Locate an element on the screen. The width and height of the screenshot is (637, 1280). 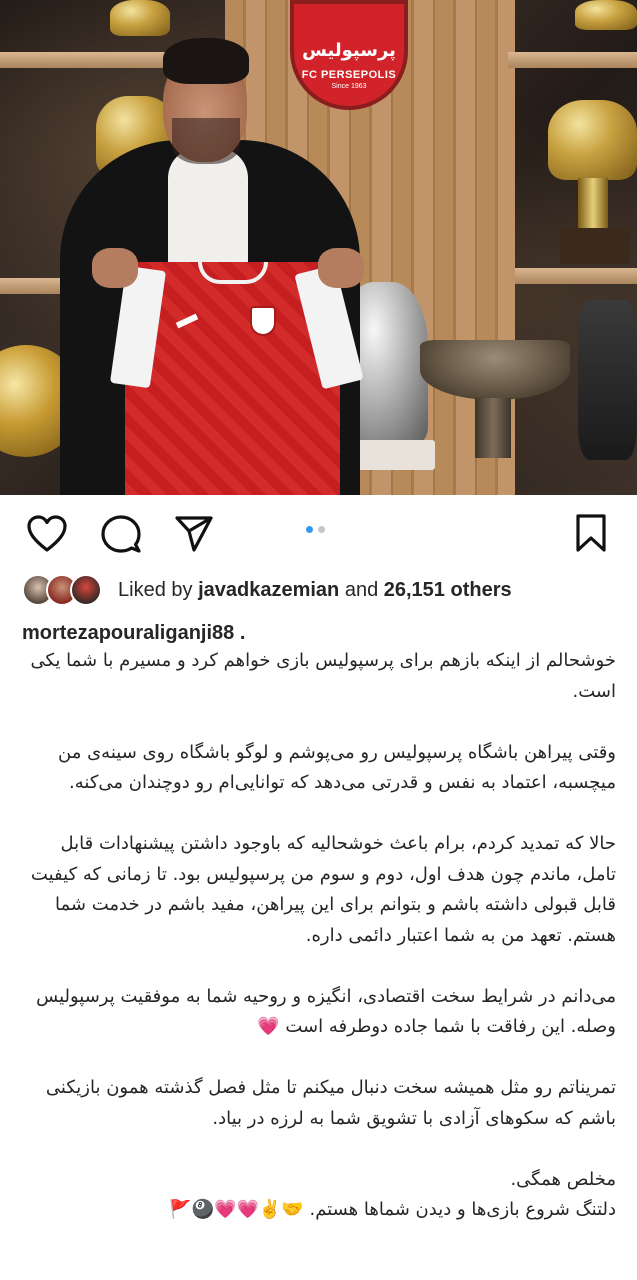
trophy-bottom-right is located at coordinates (607, 380).